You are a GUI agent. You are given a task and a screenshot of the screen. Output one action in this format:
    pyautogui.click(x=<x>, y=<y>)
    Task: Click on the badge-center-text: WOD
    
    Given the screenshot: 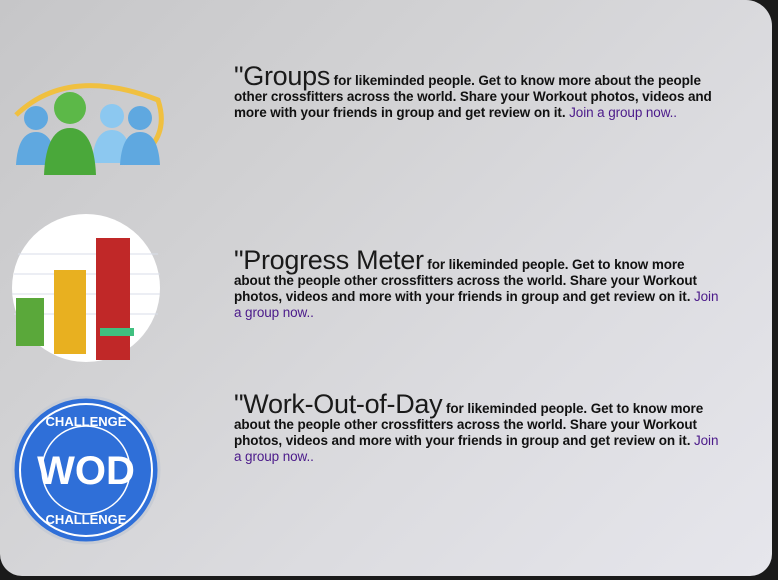 What is the action you would take?
    pyautogui.click(x=86, y=471)
    